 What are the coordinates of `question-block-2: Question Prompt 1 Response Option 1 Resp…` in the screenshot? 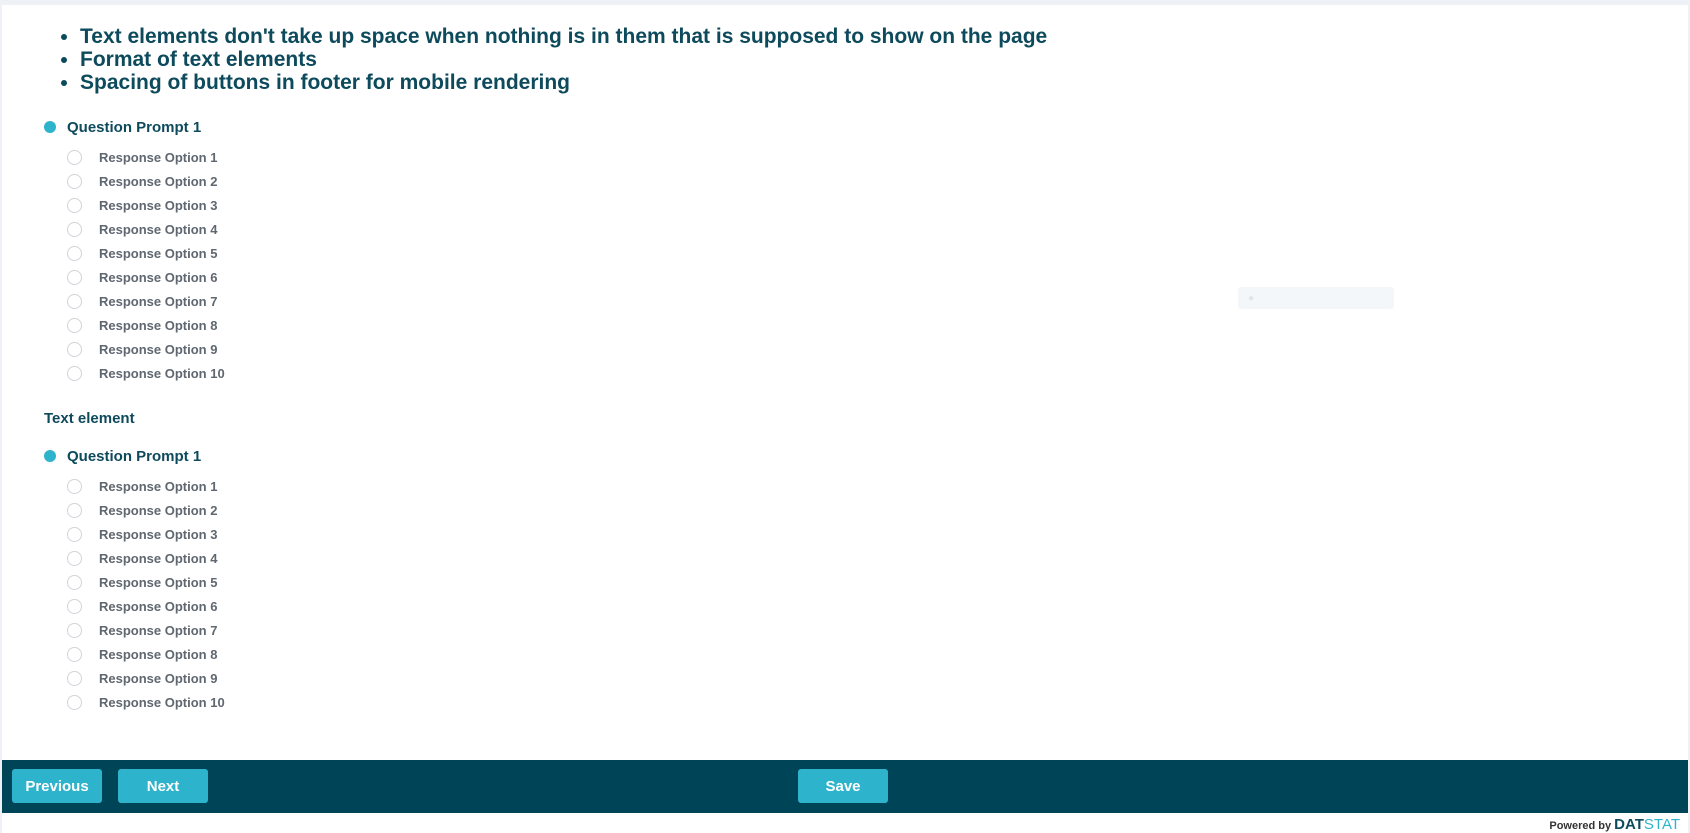 It's located at (134, 579).